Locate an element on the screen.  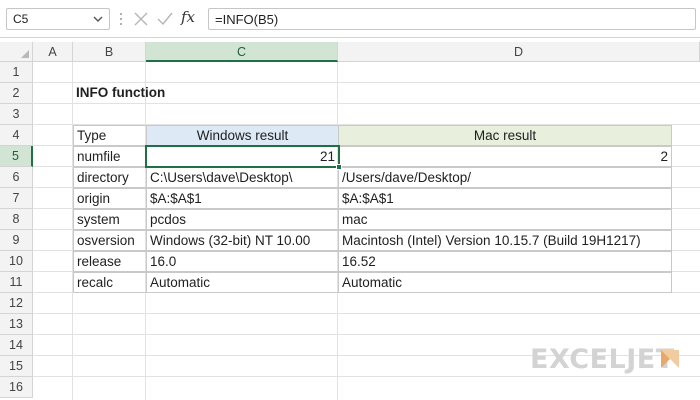
cell-c10: 16.0 is located at coordinates (242, 261).